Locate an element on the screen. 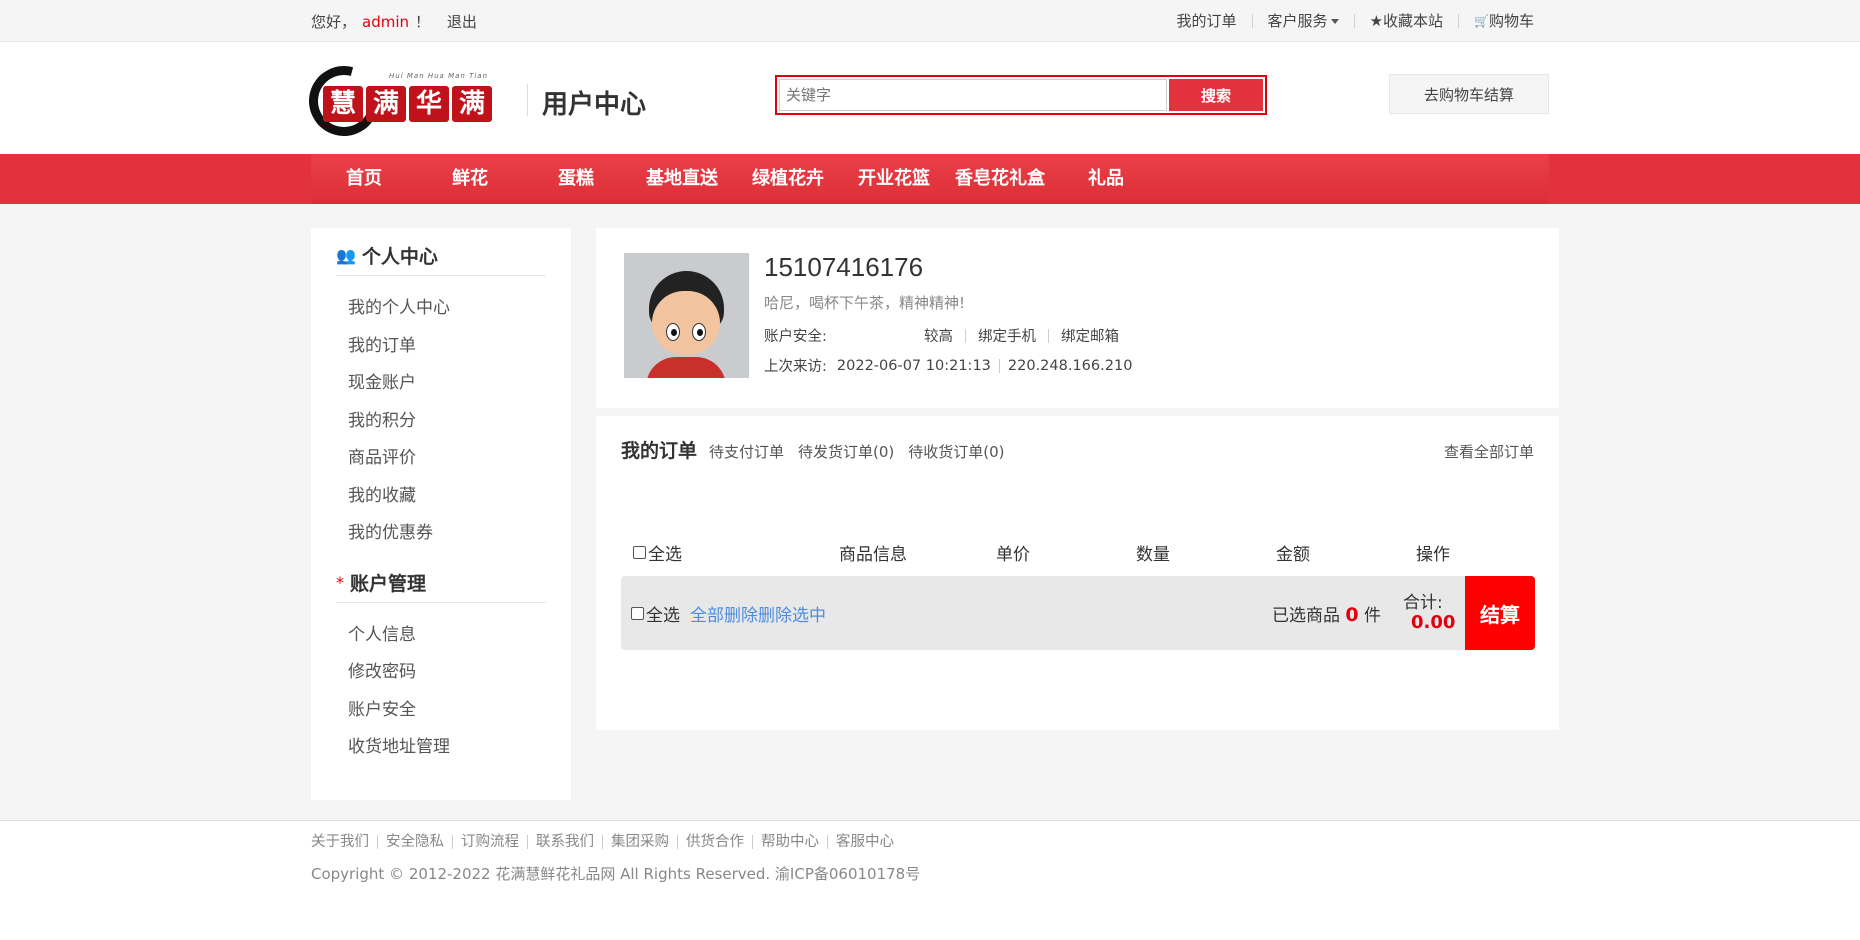  nav-item-soap-gift: 香皂花礼盒 is located at coordinates (1000, 179).